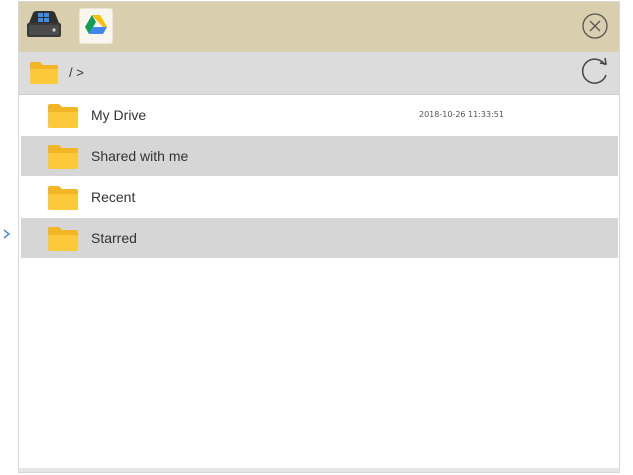  Describe the element at coordinates (113, 197) in the screenshot. I see `file-name: Recent` at that location.